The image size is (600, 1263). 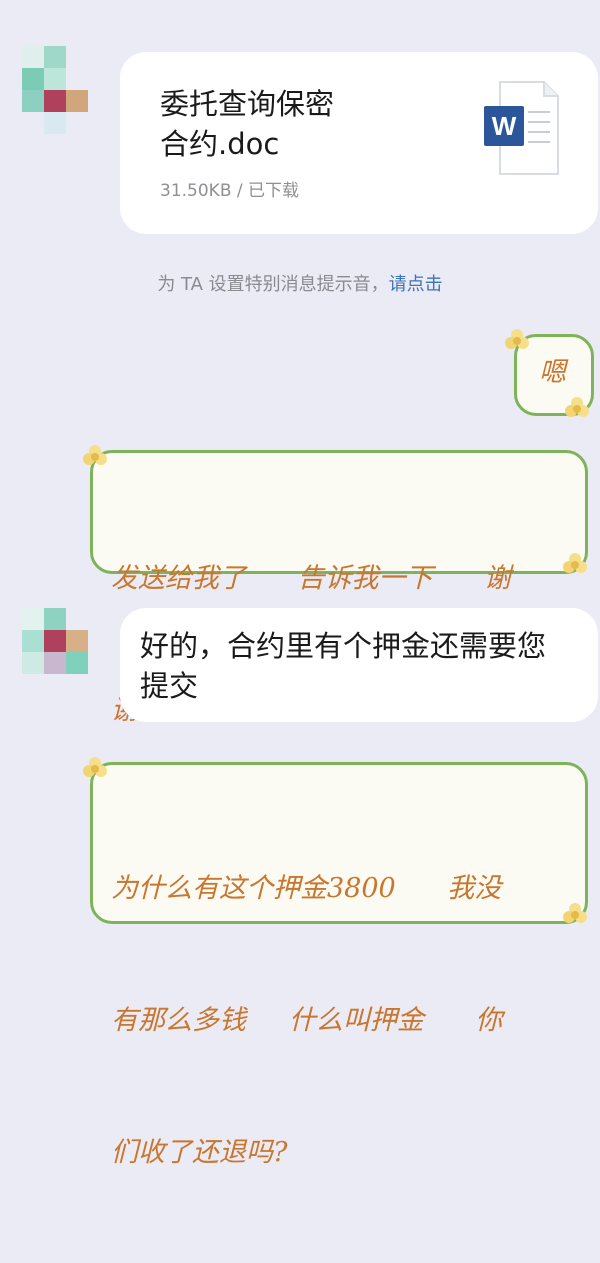 What do you see at coordinates (552, 372) in the screenshot?
I see `message-text: 嗯` at bounding box center [552, 372].